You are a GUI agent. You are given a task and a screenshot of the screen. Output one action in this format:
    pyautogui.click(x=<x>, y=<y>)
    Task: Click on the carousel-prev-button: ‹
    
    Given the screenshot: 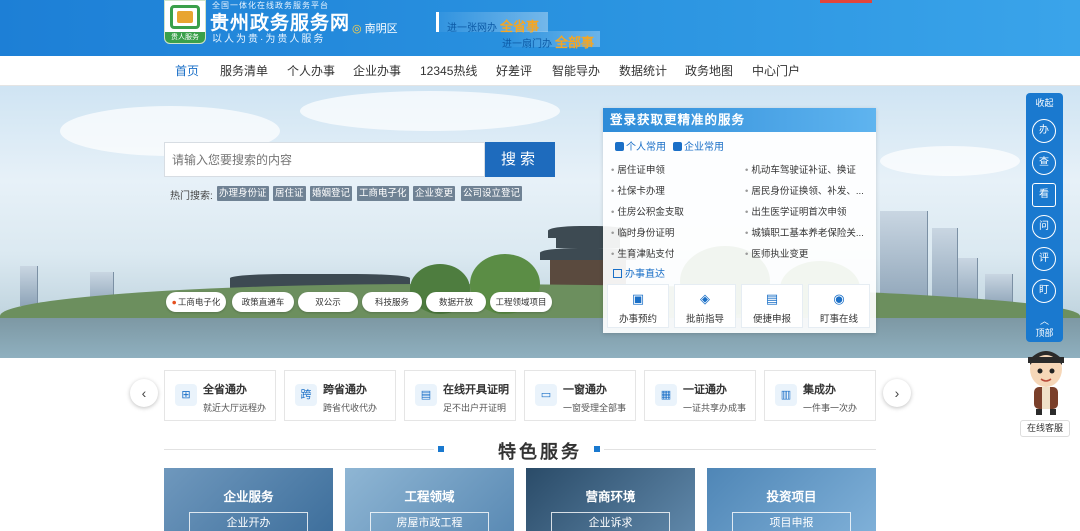 What is the action you would take?
    pyautogui.click(x=144, y=393)
    